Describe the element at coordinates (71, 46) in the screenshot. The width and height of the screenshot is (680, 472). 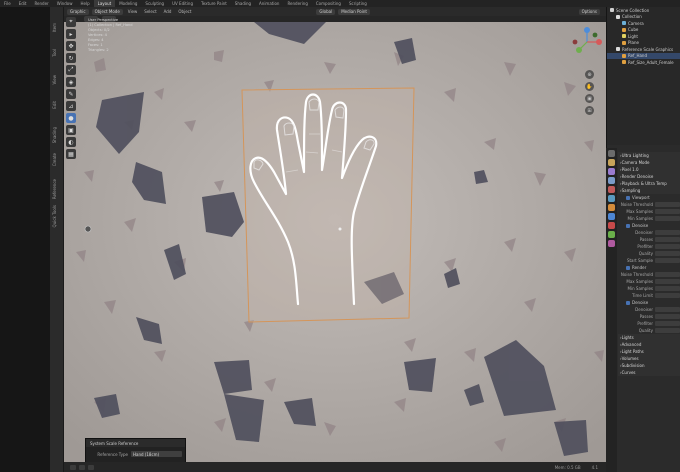
I see `move-tool-icon: ✥` at that location.